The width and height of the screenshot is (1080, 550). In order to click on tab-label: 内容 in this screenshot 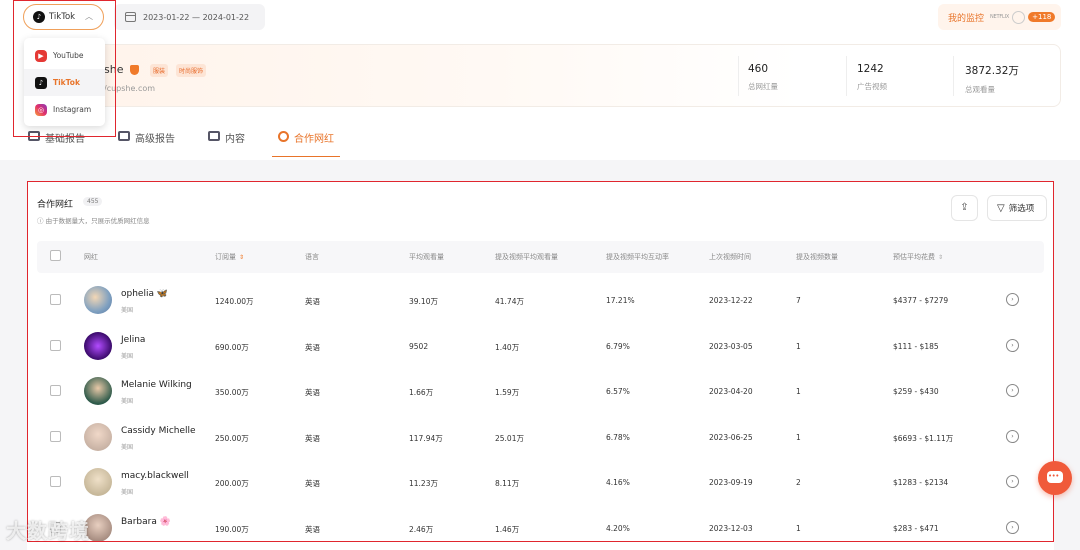, I will do `click(235, 139)`.